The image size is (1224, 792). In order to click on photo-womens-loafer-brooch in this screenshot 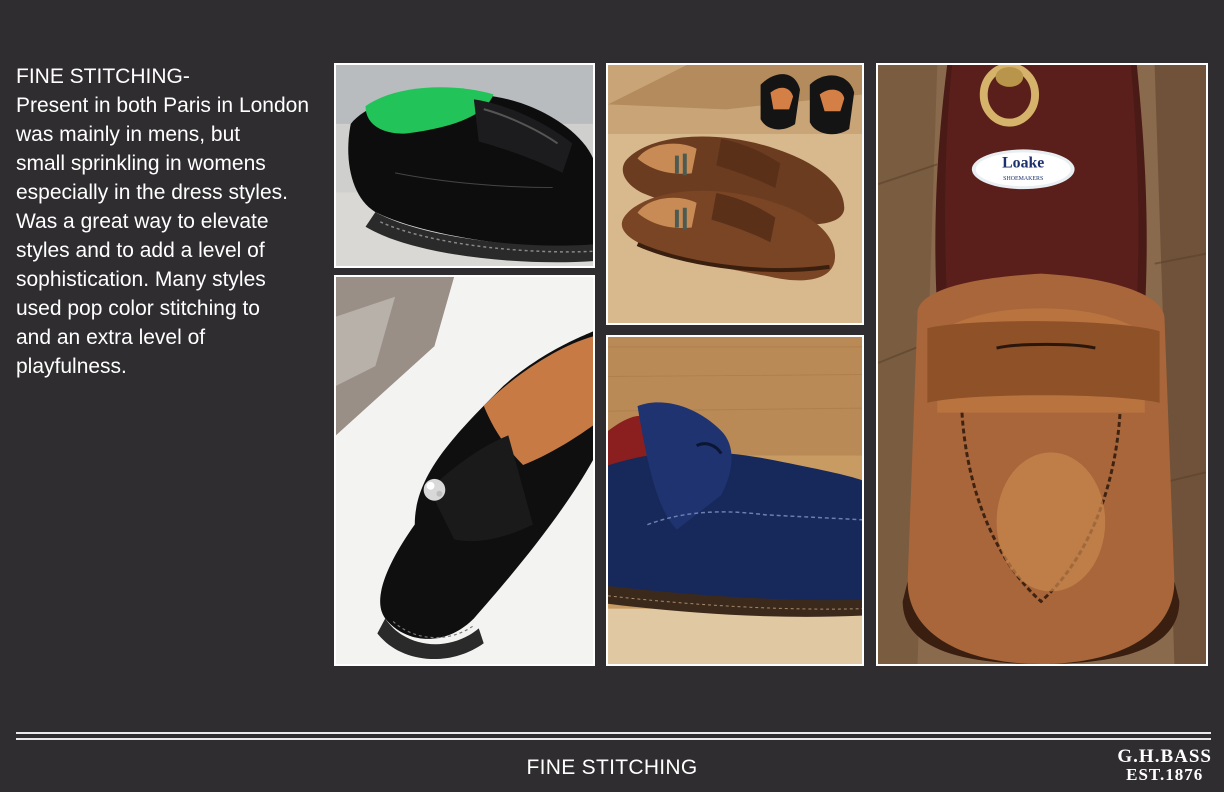, I will do `click(464, 470)`.